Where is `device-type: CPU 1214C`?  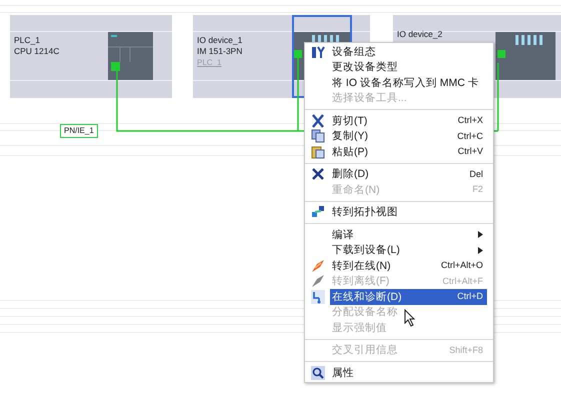 device-type: CPU 1214C is located at coordinates (37, 51).